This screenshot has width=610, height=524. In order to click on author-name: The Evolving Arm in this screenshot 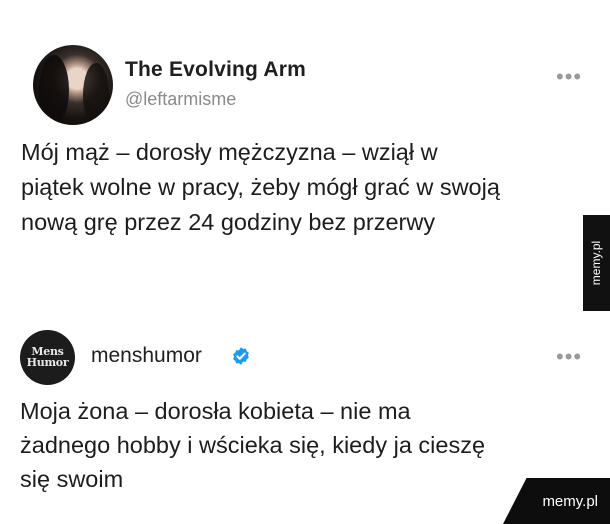, I will do `click(215, 70)`.